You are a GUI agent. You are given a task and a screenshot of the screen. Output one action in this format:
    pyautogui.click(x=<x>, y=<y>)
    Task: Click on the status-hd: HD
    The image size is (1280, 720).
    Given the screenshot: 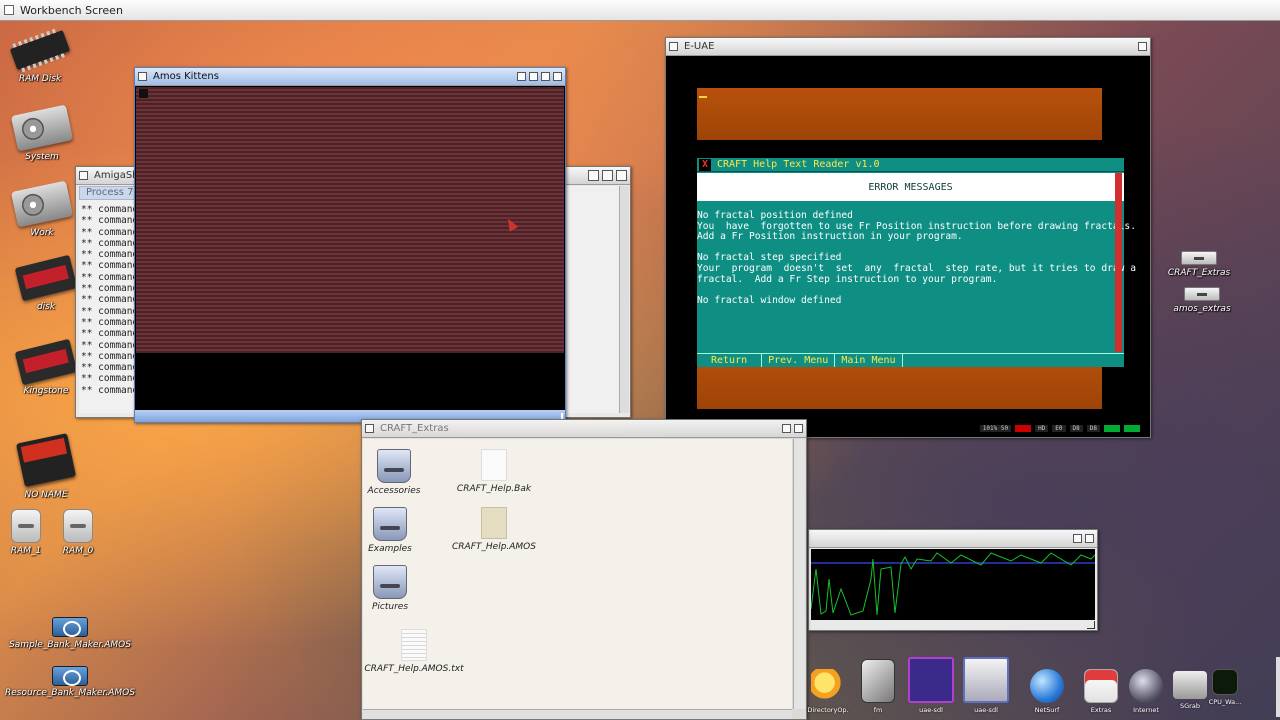 What is the action you would take?
    pyautogui.click(x=1042, y=428)
    